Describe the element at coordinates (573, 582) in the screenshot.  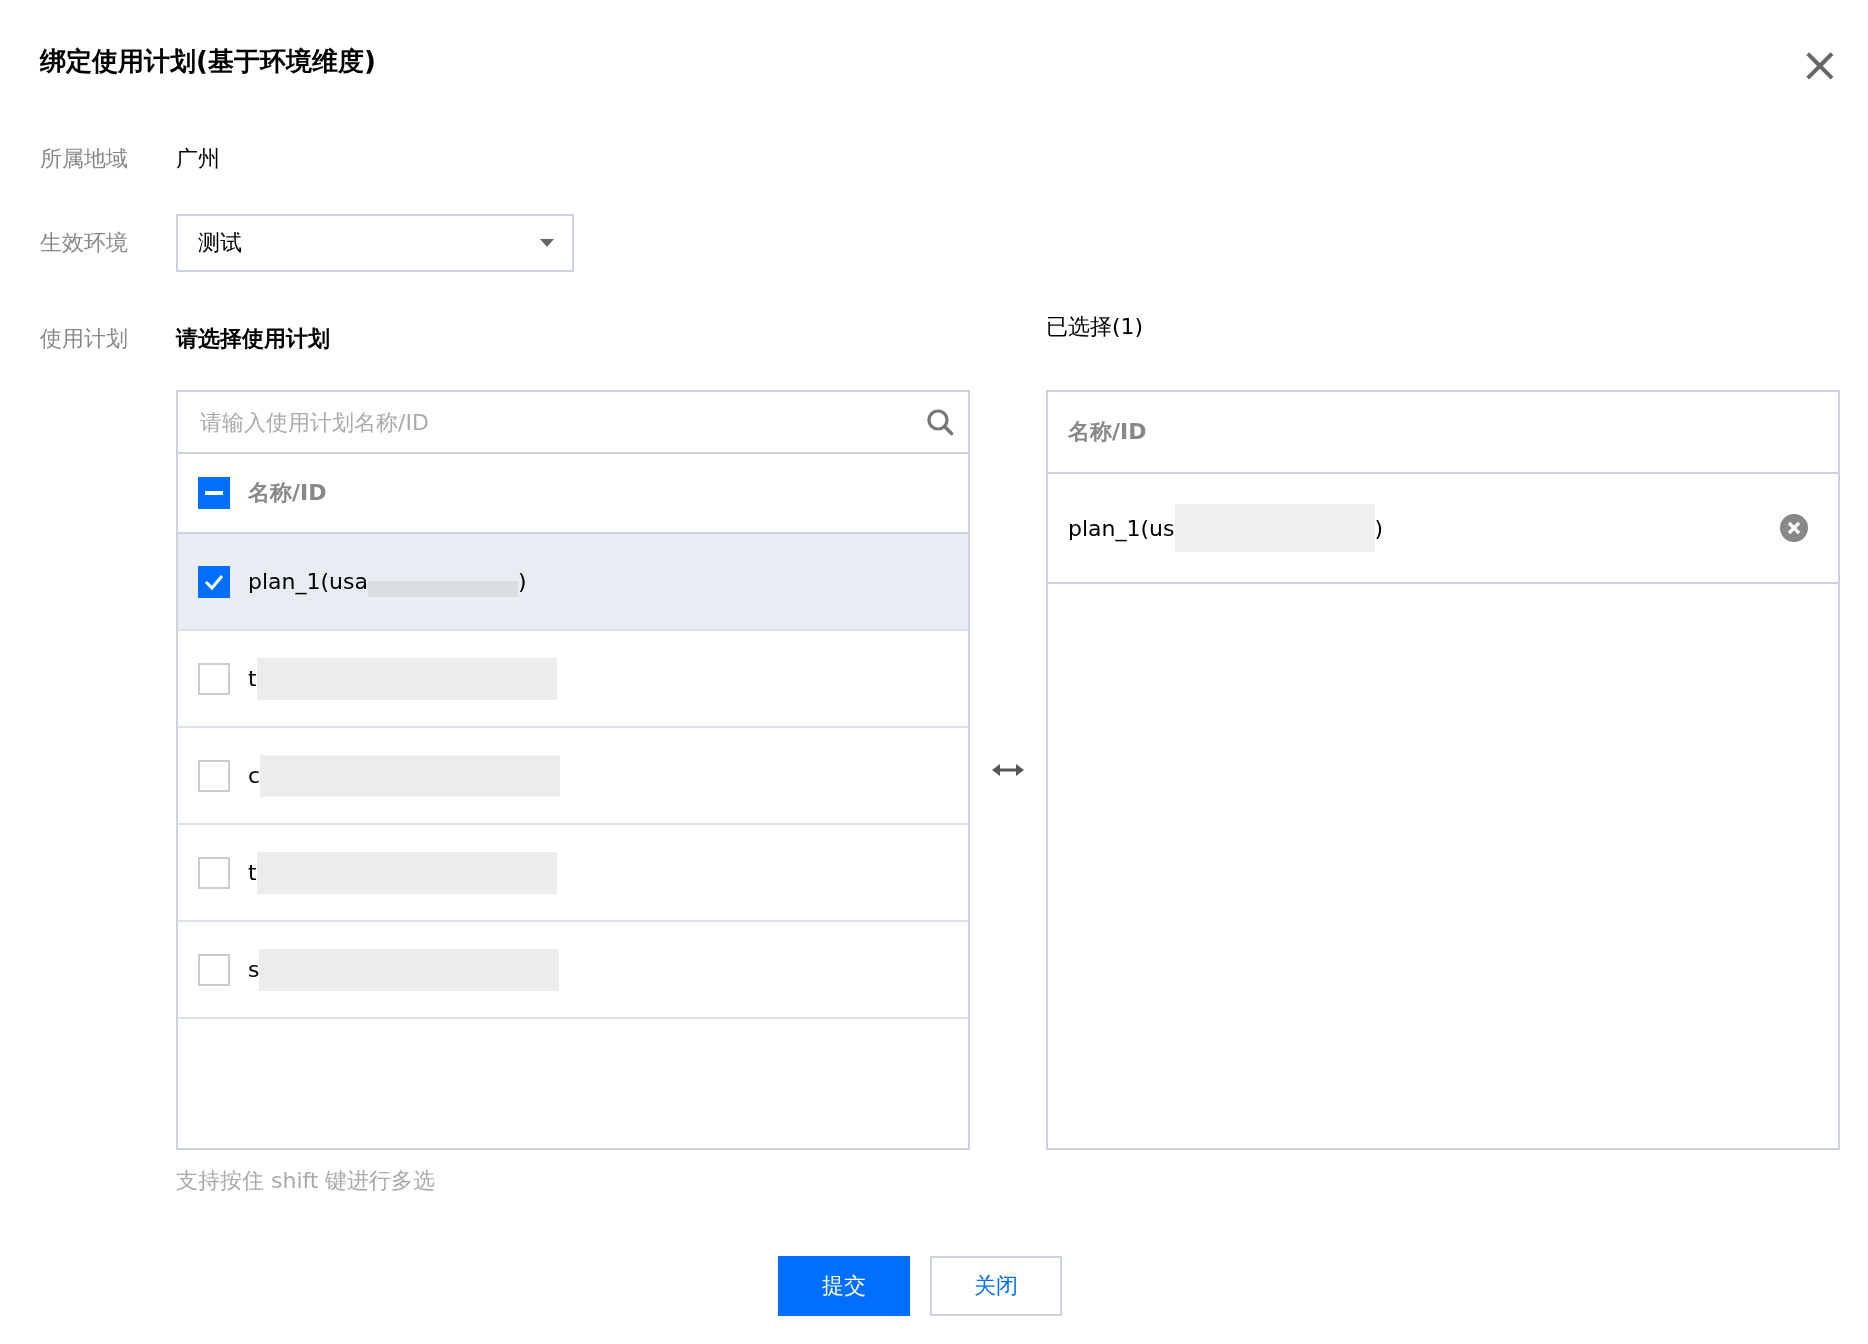
I see `list-item: plan_1(usa )` at that location.